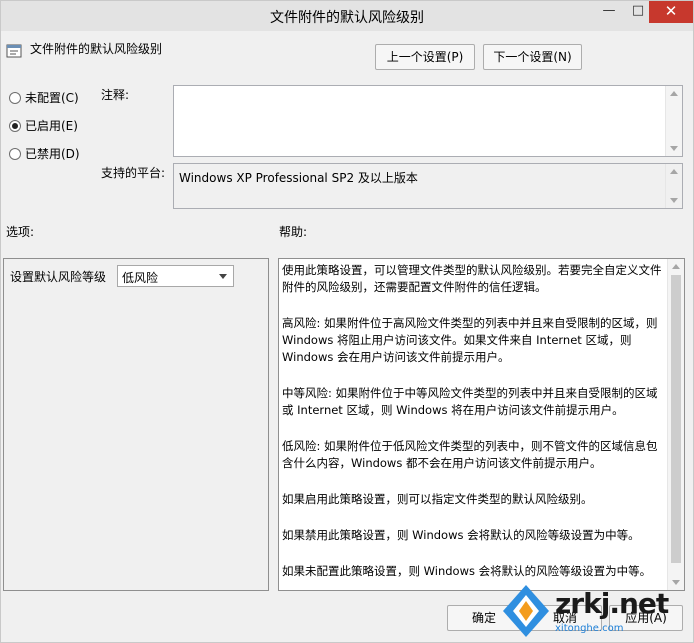 This screenshot has height=643, width=694. I want to click on help-header: 帮助:, so click(293, 232).